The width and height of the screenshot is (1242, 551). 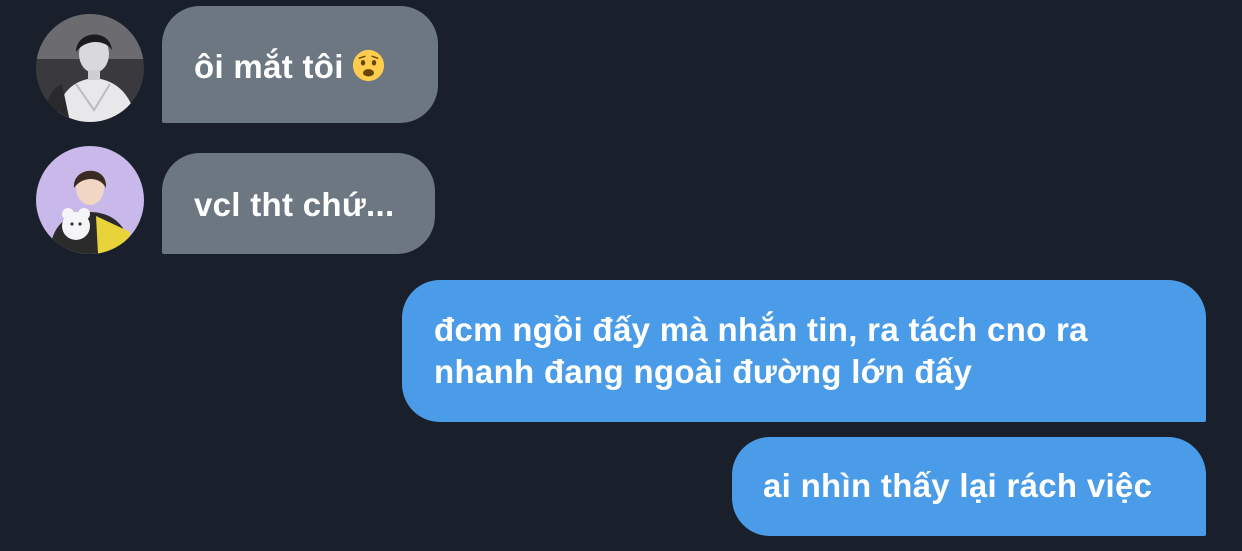 What do you see at coordinates (368, 65) in the screenshot?
I see `worried-face-emoji-icon` at bounding box center [368, 65].